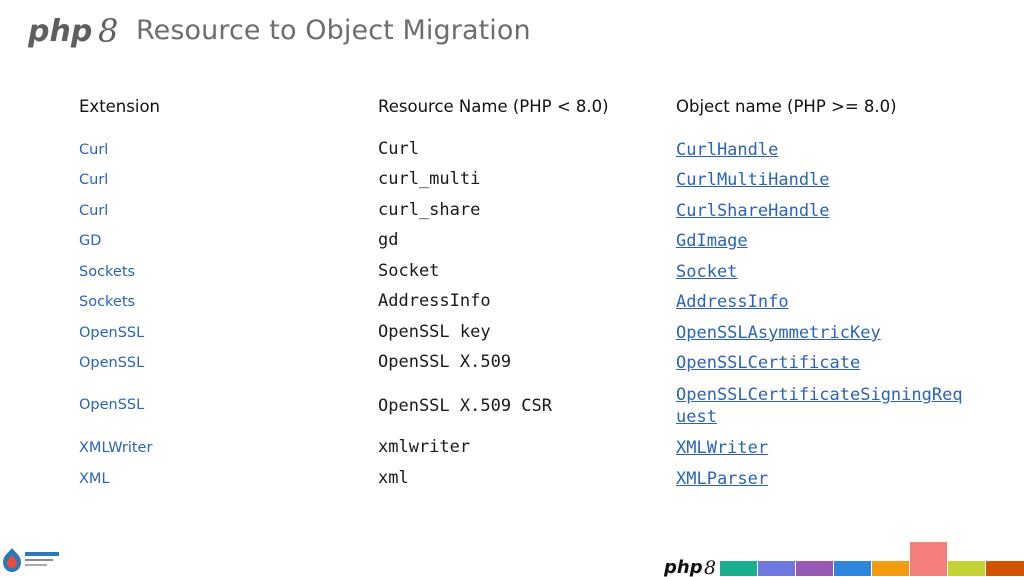 The width and height of the screenshot is (1024, 577). What do you see at coordinates (821, 211) in the screenshot?
I see `object-name-link: CurlShareHandle` at bounding box center [821, 211].